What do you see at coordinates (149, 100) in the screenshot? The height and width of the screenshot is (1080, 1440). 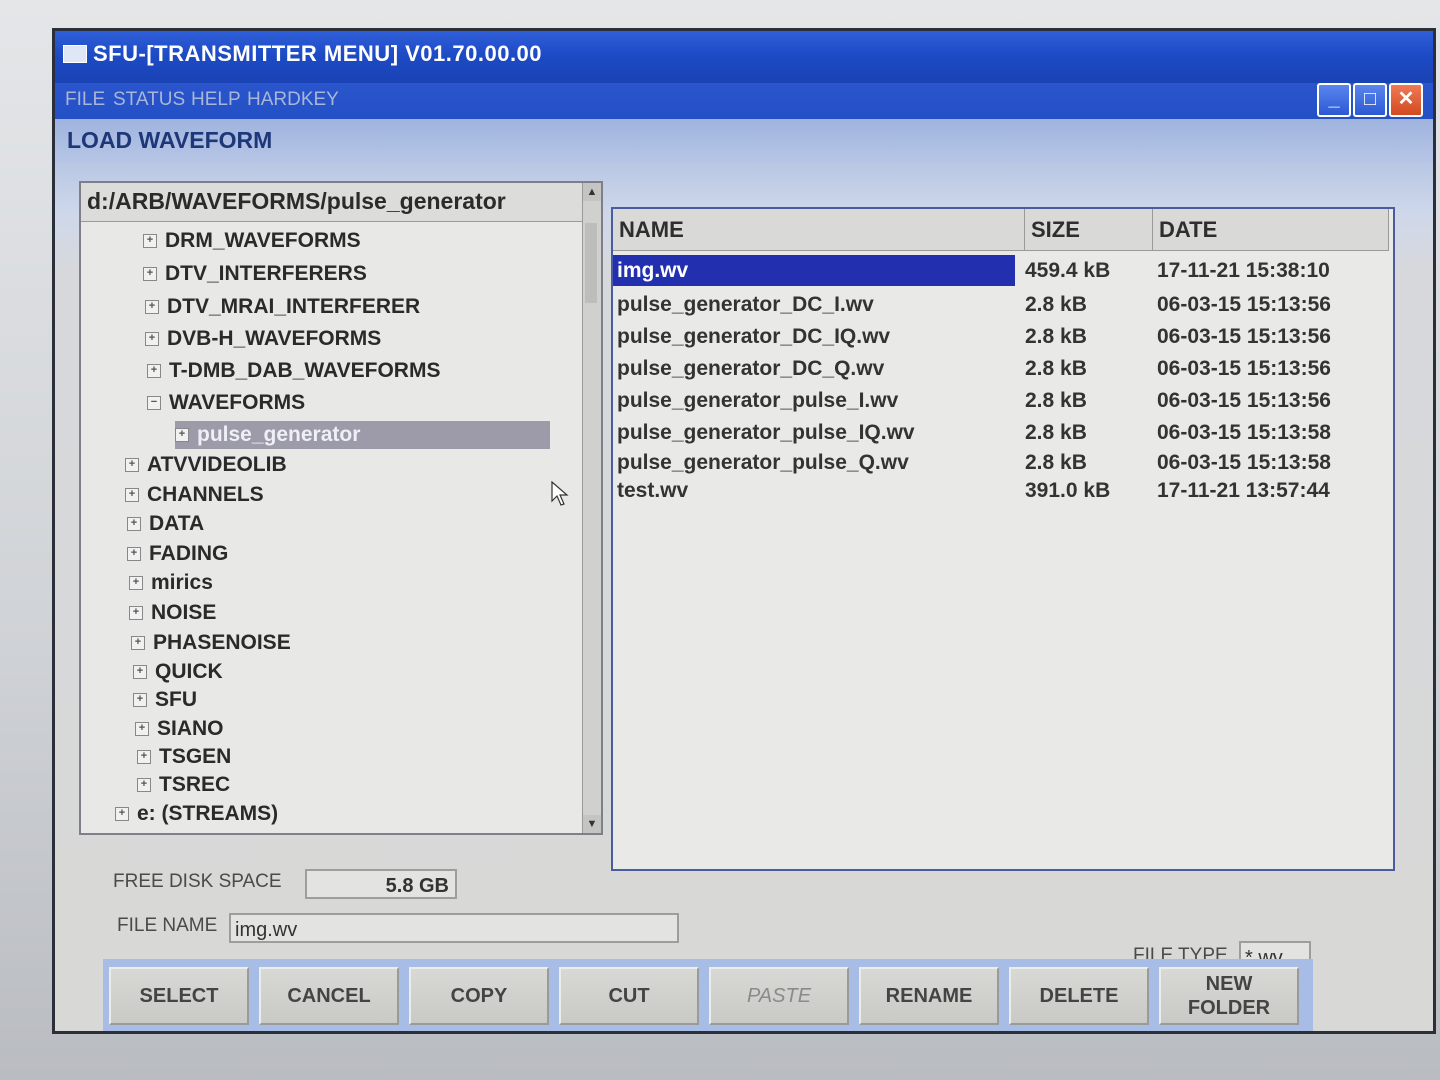 I see `menu-status: STATUS` at bounding box center [149, 100].